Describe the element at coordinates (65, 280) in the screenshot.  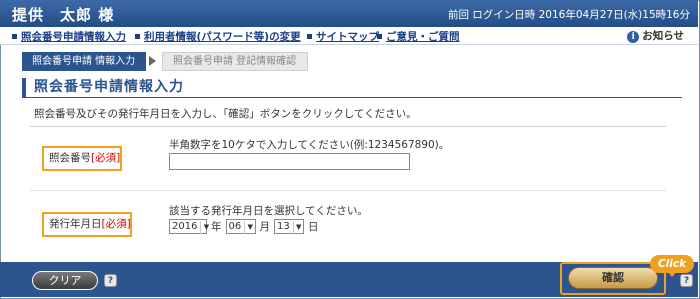
I see `clear-button: クリア` at that location.